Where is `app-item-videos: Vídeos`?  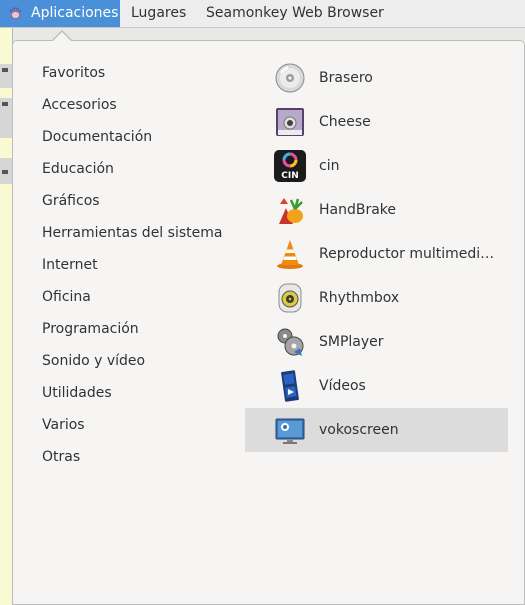 app-item-videos: Vídeos is located at coordinates (376, 386).